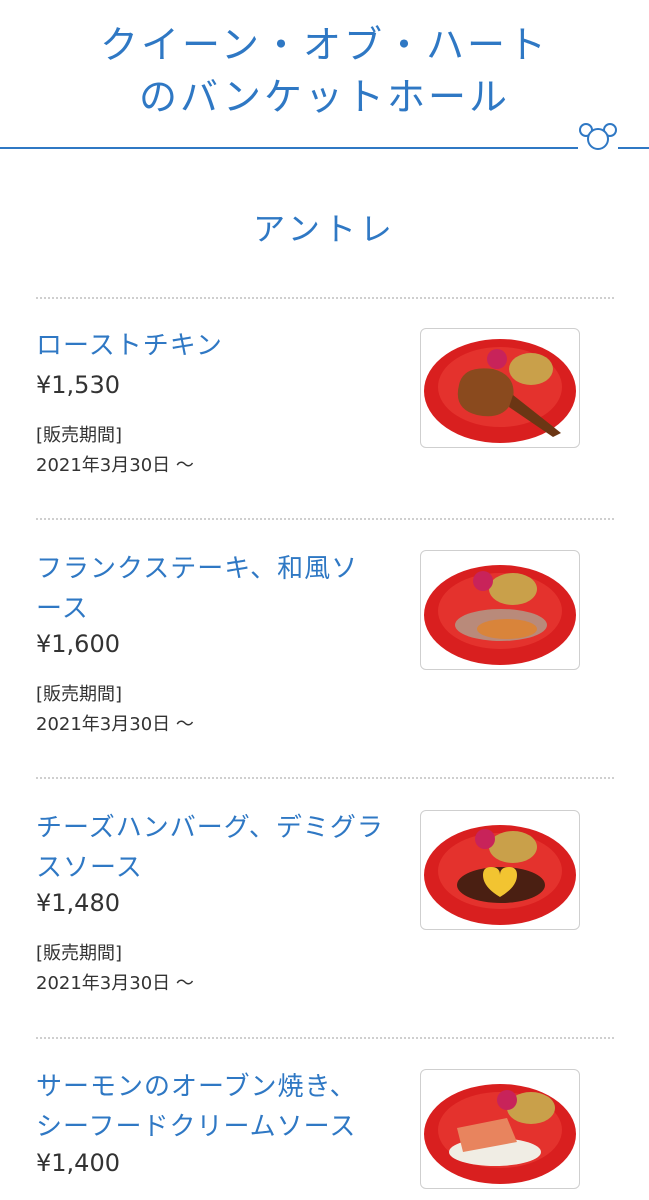 This screenshot has width=649, height=1200. Describe the element at coordinates (78, 644) in the screenshot. I see `menu-item-price: ¥1,600` at that location.